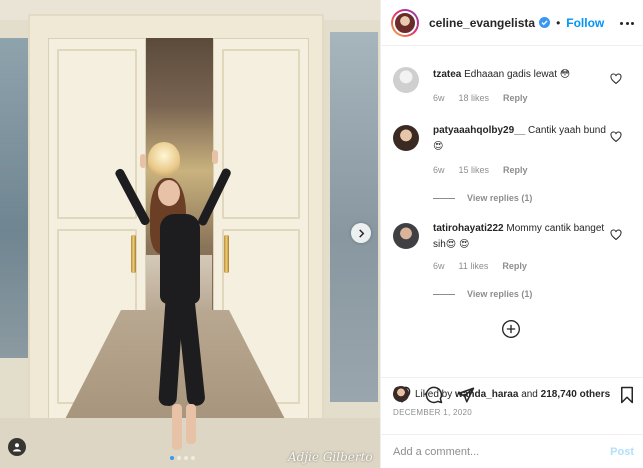 This screenshot has width=643, height=468. I want to click on comment-meta: 6w 18 likes Reply, so click(480, 98).